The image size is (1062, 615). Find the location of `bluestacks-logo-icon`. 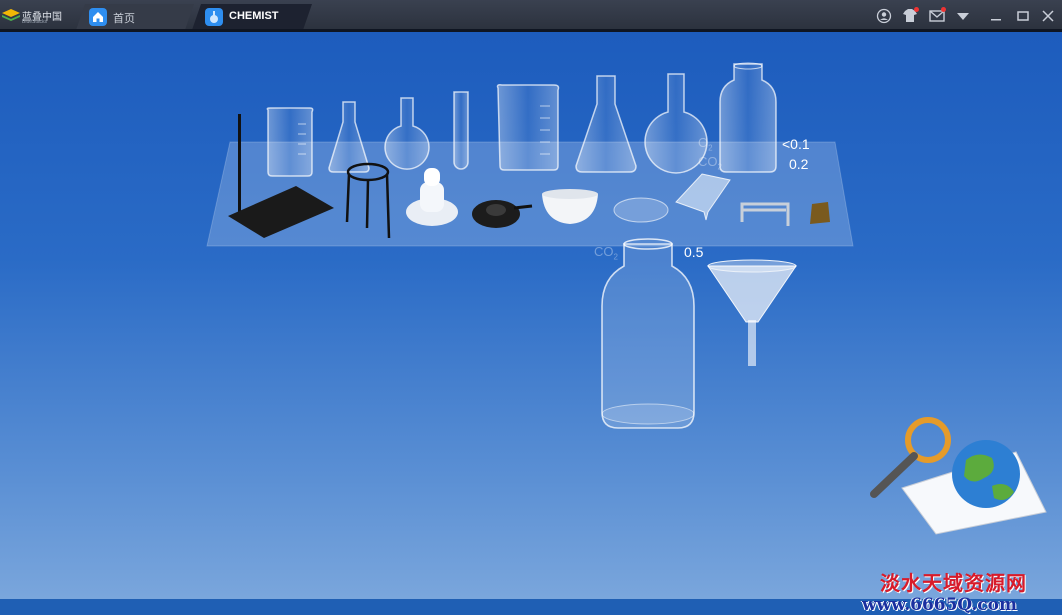

bluestacks-logo-icon is located at coordinates (11, 15).